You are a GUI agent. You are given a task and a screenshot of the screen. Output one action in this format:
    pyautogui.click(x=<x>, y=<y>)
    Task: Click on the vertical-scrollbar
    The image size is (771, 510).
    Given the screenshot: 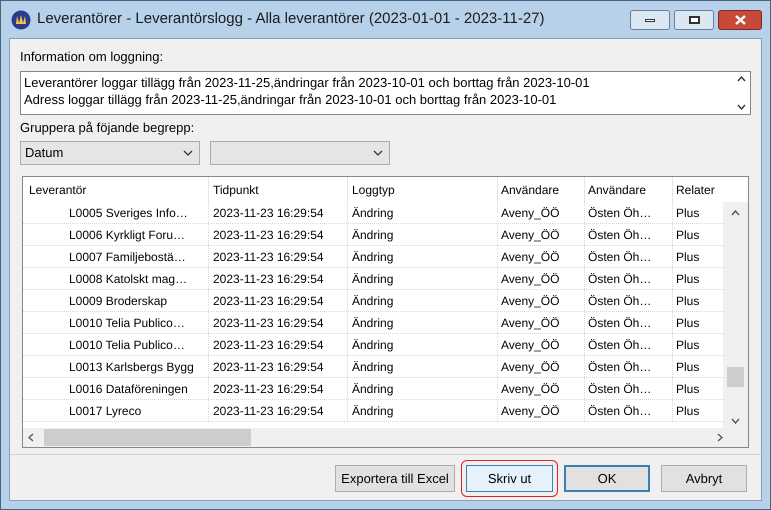 What is the action you would take?
    pyautogui.click(x=735, y=315)
    